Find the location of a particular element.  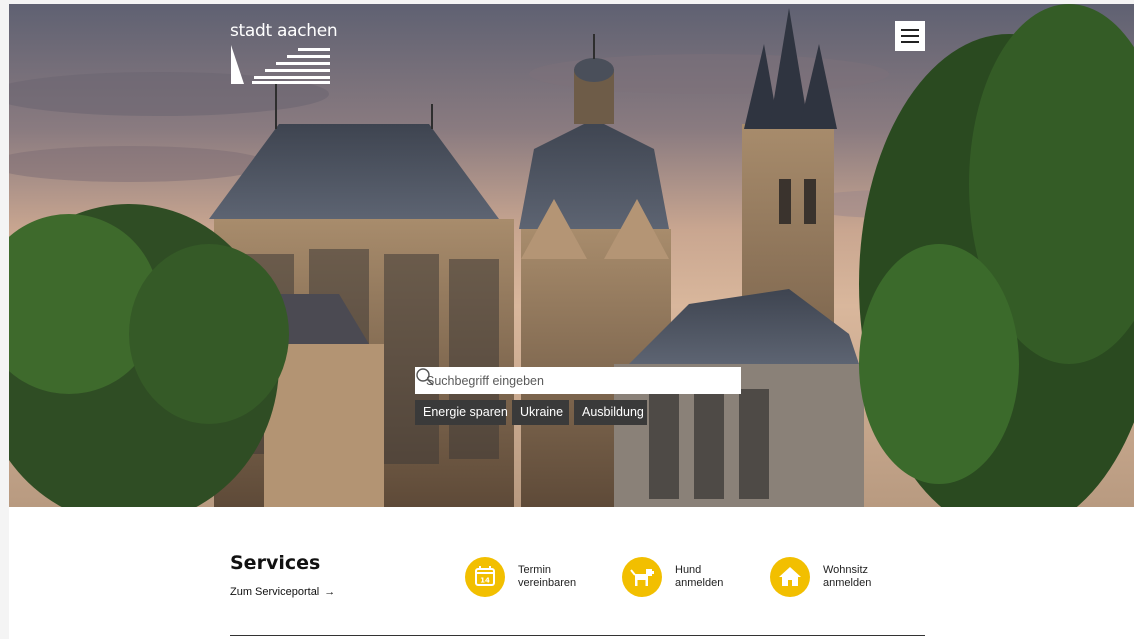

search-box is located at coordinates (578, 380).